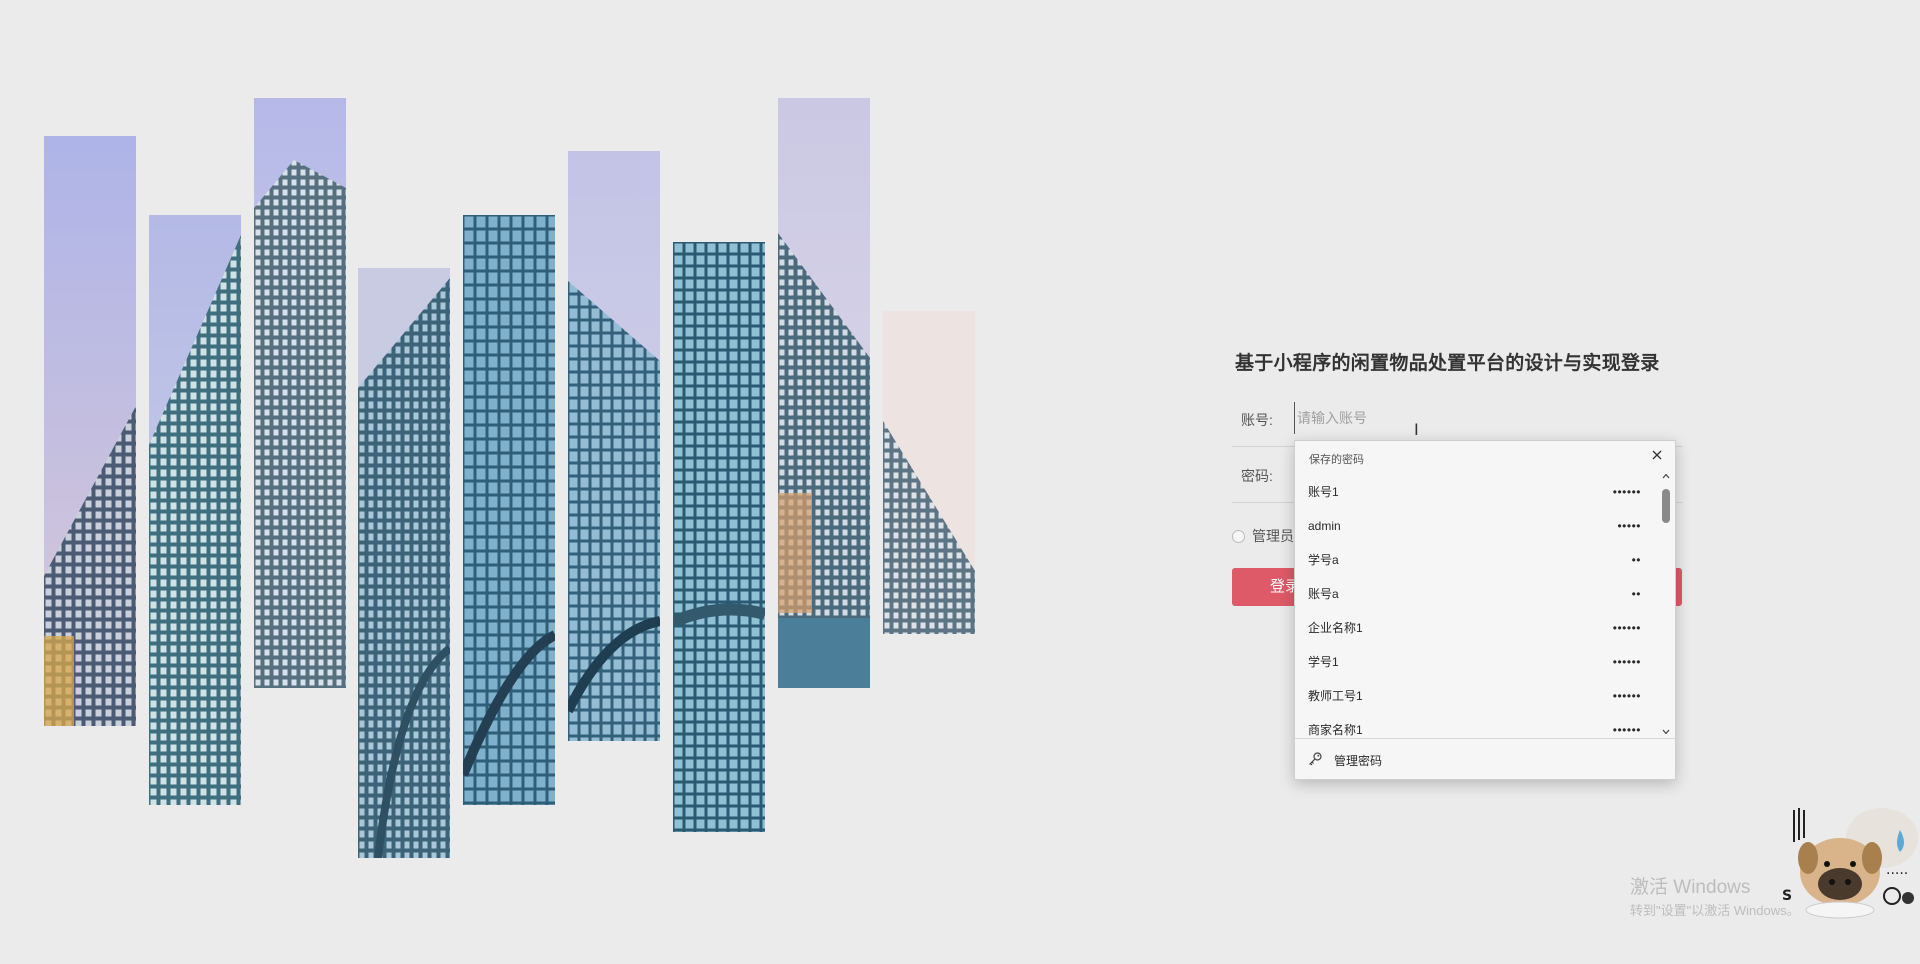  Describe the element at coordinates (1416, 429) in the screenshot. I see `text-cursor-icon: I` at that location.